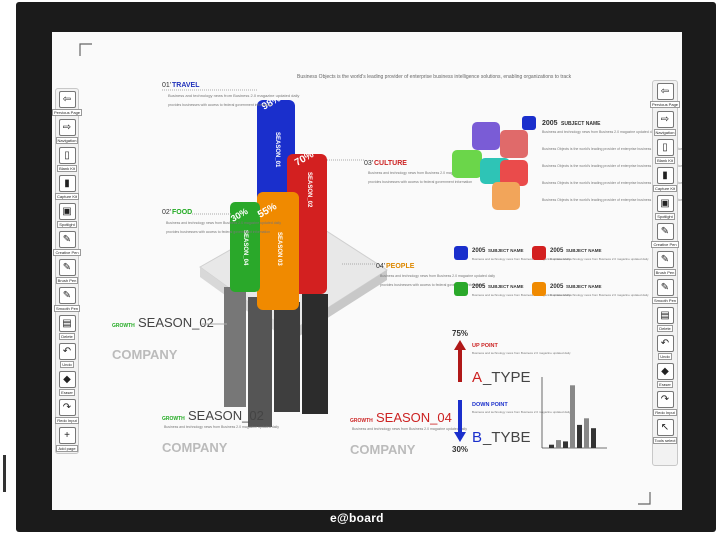  Describe the element at coordinates (67, 407) in the screenshot. I see `redo-icon: ↷` at that location.